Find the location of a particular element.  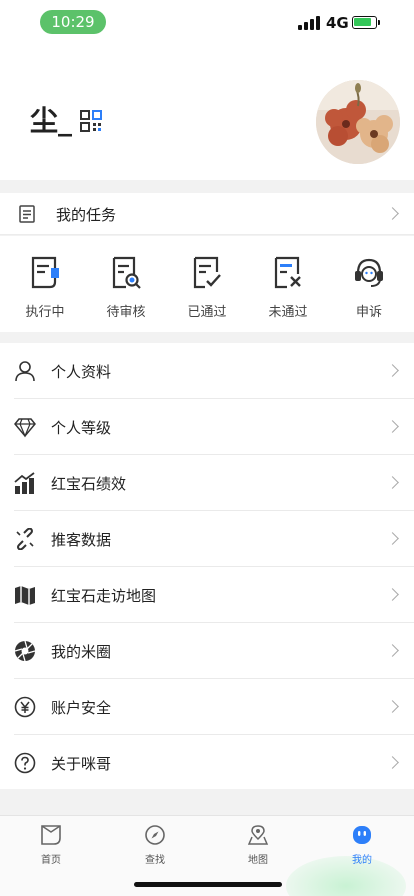

menu-item-label: 我的米圈 is located at coordinates (81, 652).